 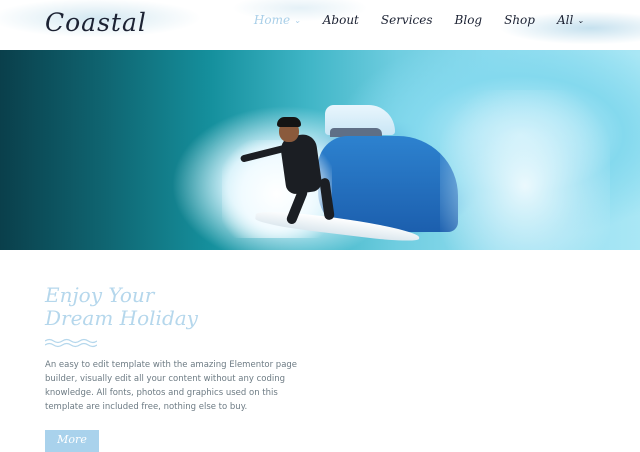 What do you see at coordinates (289, 122) in the screenshot?
I see `surfer-hair` at bounding box center [289, 122].